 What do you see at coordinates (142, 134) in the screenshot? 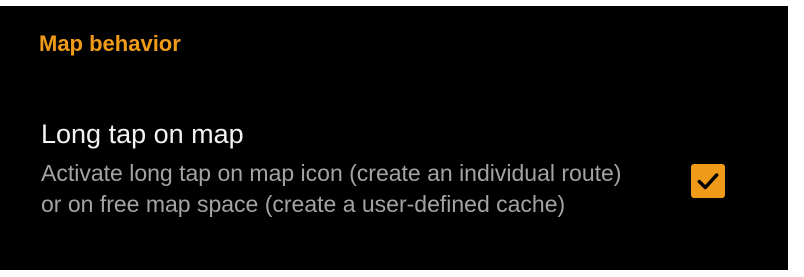
I see `preference-title: Long tap on map` at bounding box center [142, 134].